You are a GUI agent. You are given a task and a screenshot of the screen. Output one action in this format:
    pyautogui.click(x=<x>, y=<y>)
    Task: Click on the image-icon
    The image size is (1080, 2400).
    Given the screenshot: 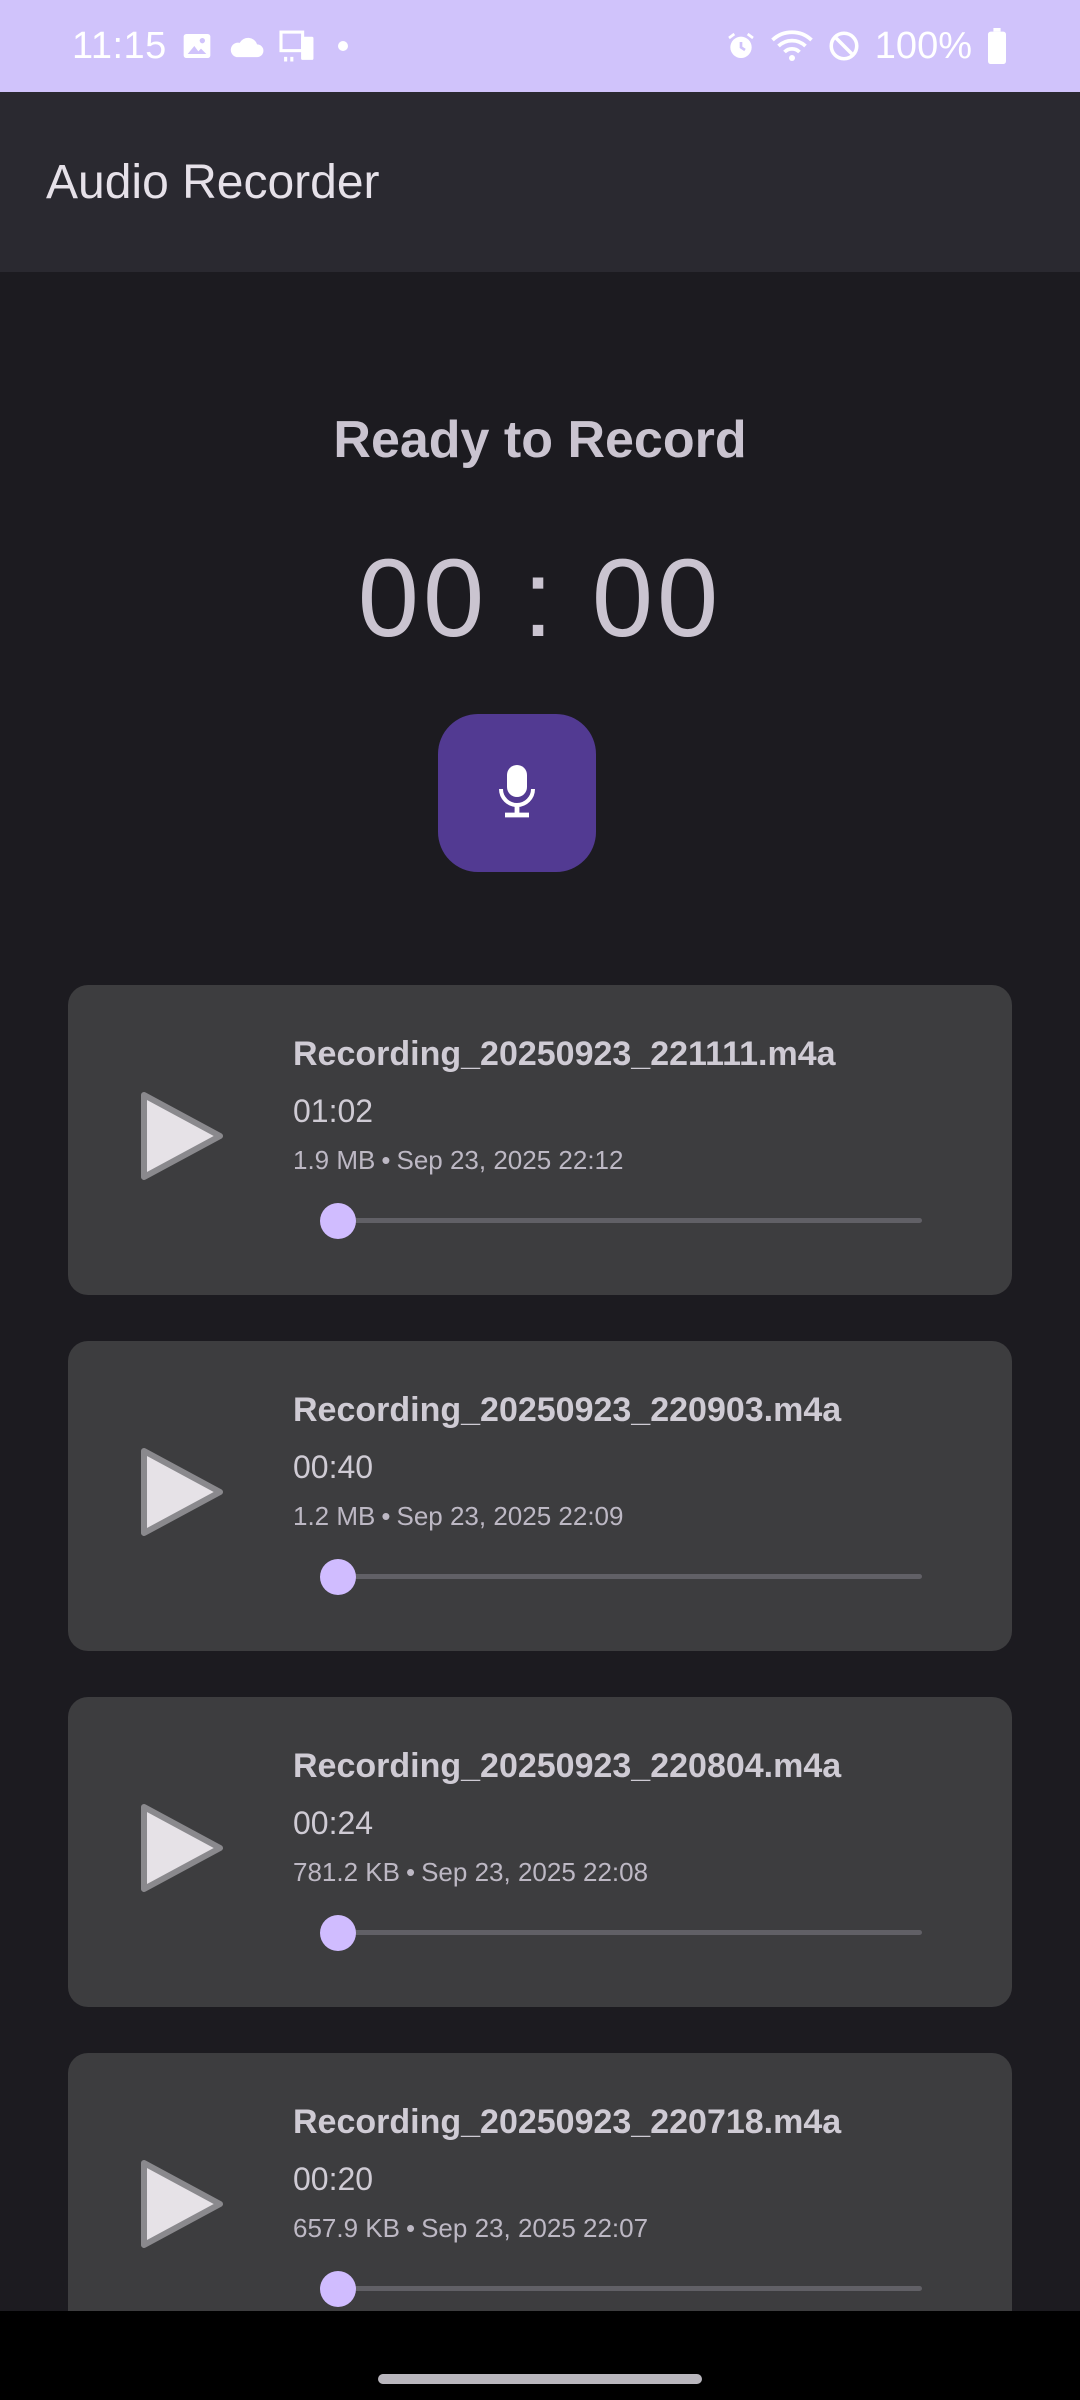 What is the action you would take?
    pyautogui.click(x=197, y=46)
    